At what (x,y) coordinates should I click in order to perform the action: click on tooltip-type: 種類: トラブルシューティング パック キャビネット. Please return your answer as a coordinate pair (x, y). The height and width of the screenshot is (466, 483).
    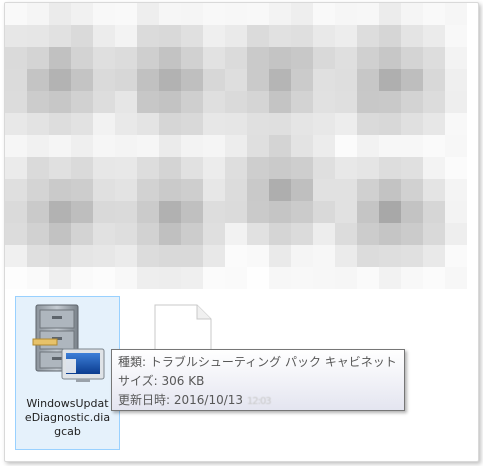
    Looking at the image, I should click on (257, 362).